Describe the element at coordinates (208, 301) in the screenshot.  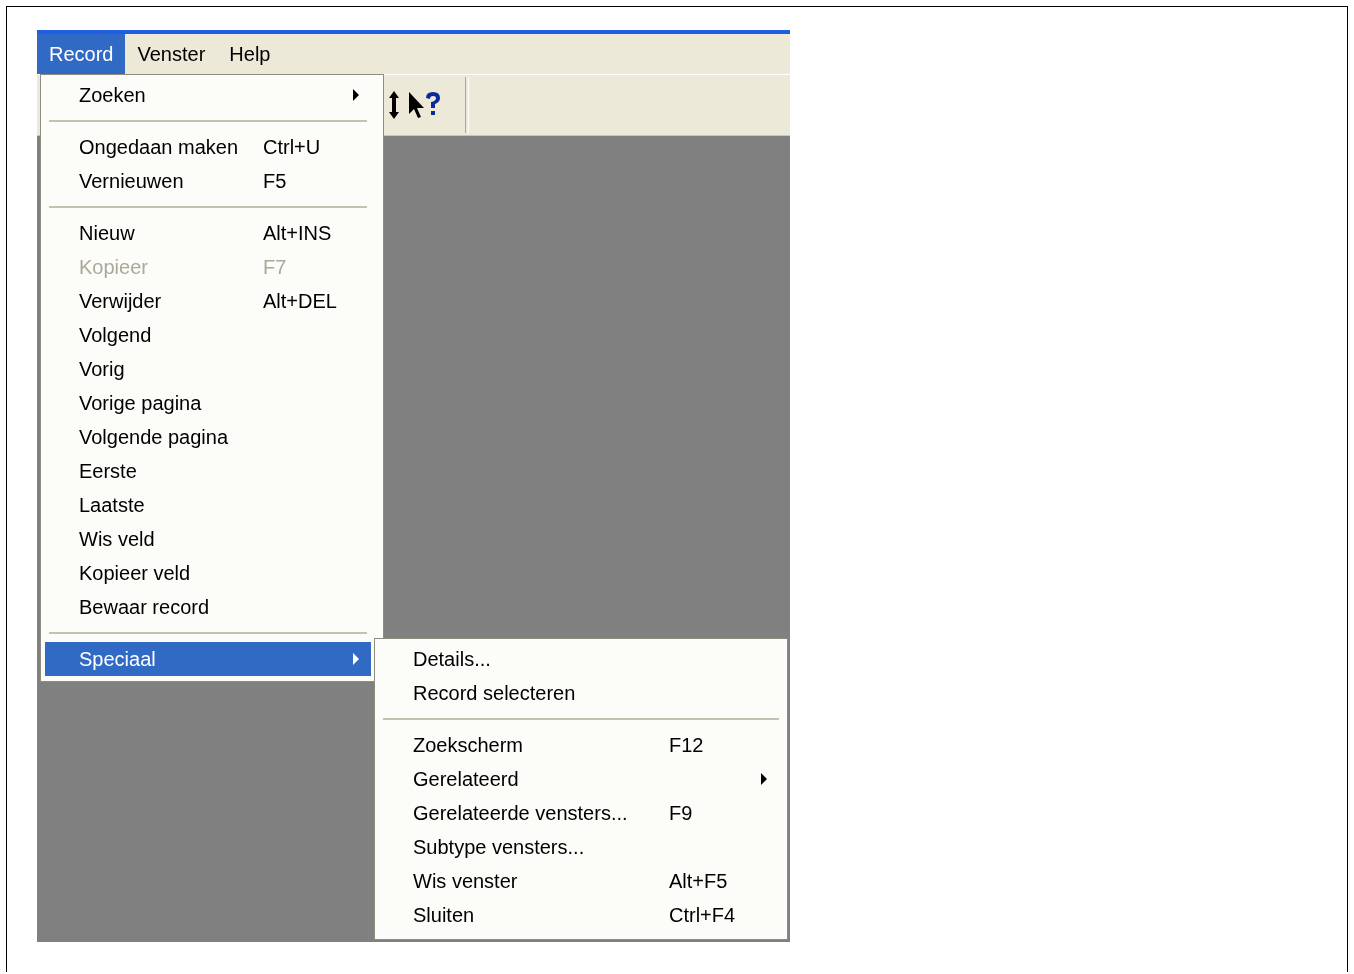
I see `menu-item: Verwijder Alt+DEL` at that location.